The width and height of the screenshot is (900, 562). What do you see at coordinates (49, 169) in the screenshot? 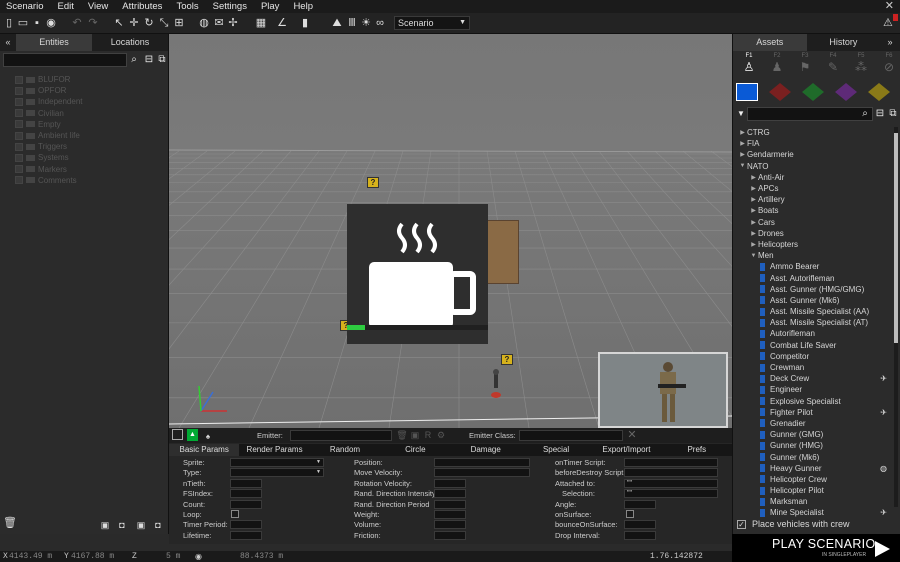
I see `entities-tree-item: Markers` at bounding box center [49, 169].